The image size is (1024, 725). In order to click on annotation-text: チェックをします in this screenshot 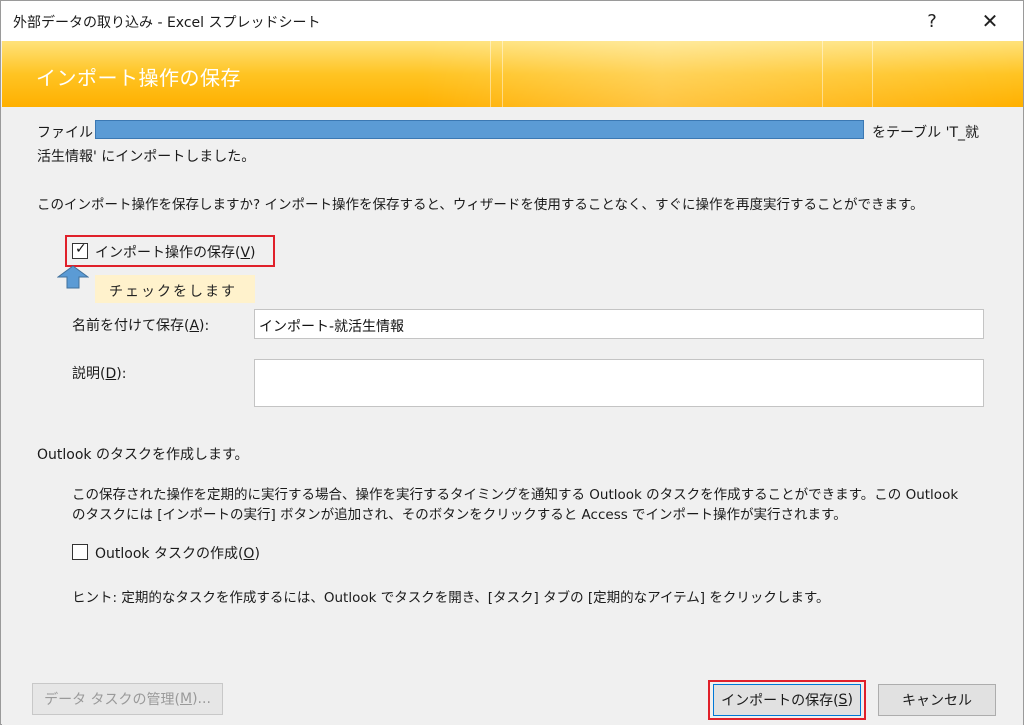, I will do `click(173, 292)`.